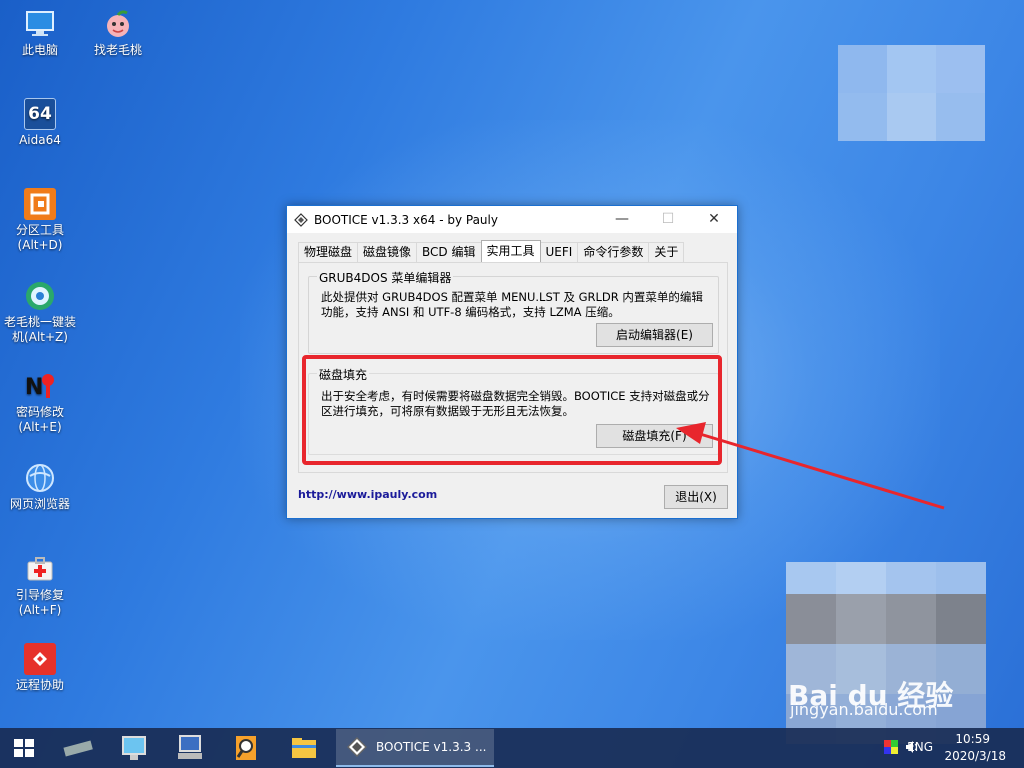 The width and height of the screenshot is (1024, 768). I want to click on taskbar-network-tool, so click(134, 748).